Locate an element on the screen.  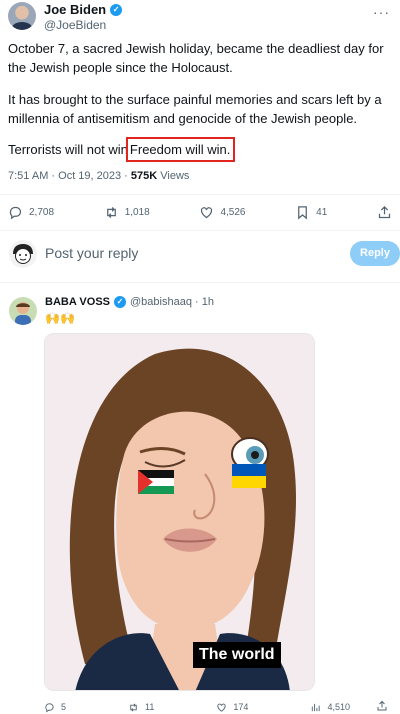
more-options-icon: ··· is located at coordinates (381, 12).